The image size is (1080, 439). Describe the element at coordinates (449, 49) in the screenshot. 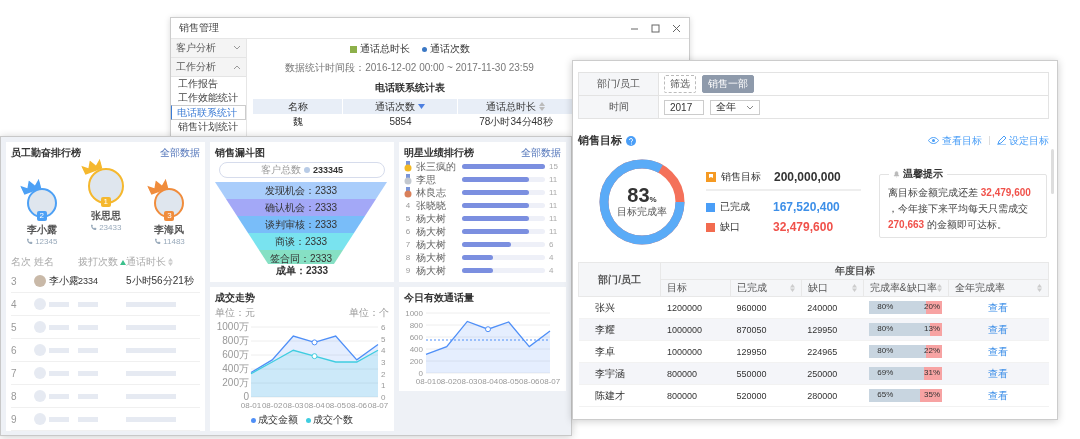

I see `legend-label: 通话次数` at that location.